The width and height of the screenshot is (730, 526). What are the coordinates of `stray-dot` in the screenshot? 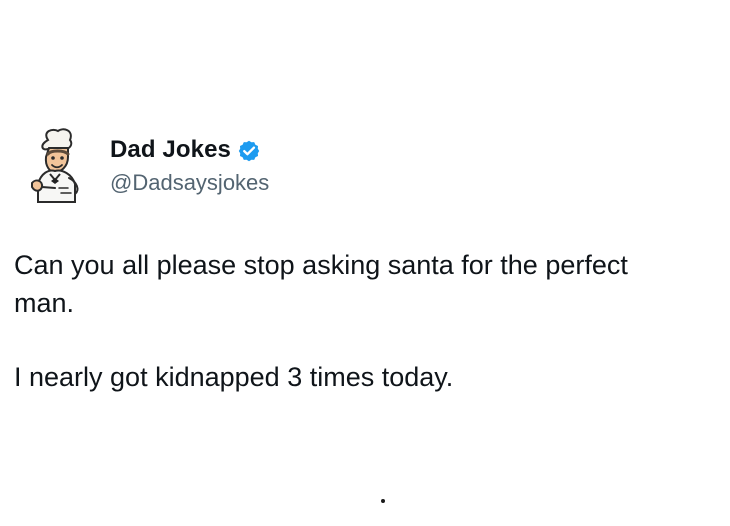 It's located at (383, 501).